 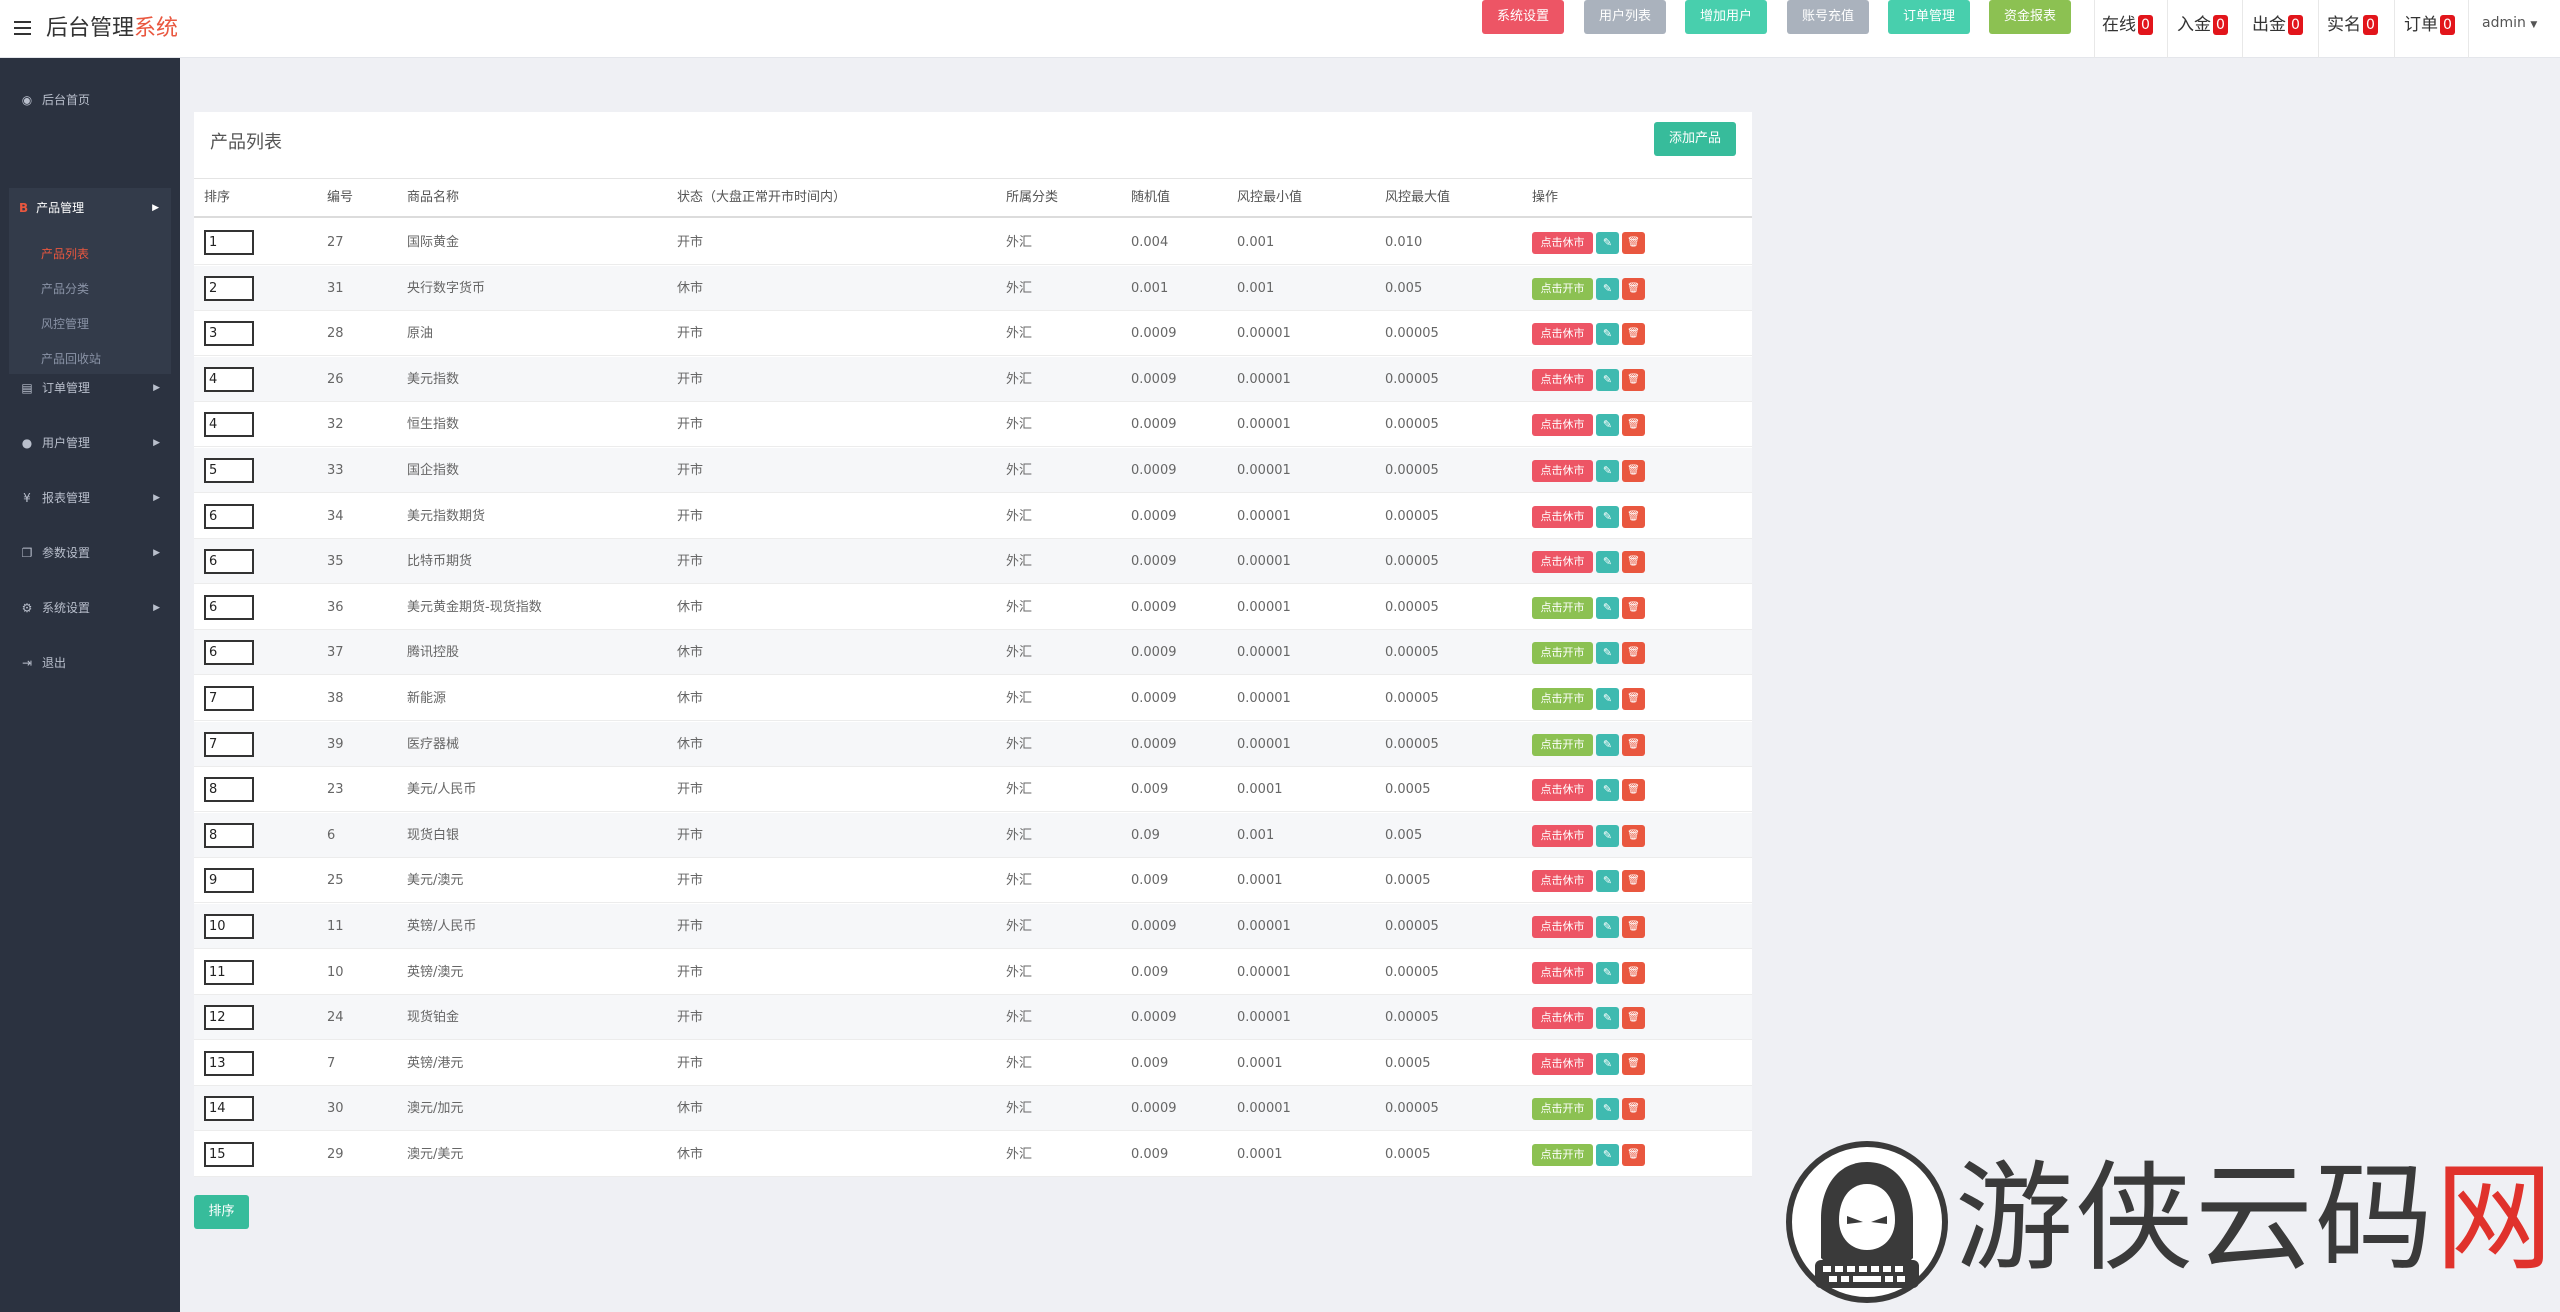 I want to click on sidebar-item-logout: ⇥ 退出, so click(x=90, y=663).